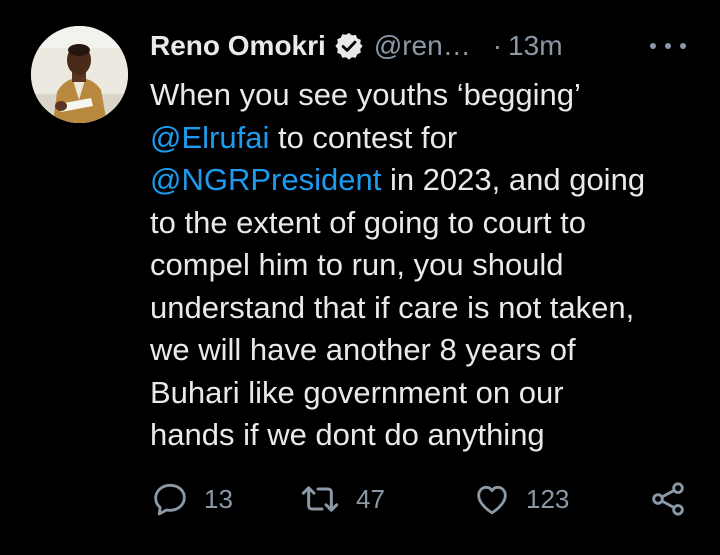 The image size is (720, 555). What do you see at coordinates (370, 498) in the screenshot?
I see `retweet-count: 47` at bounding box center [370, 498].